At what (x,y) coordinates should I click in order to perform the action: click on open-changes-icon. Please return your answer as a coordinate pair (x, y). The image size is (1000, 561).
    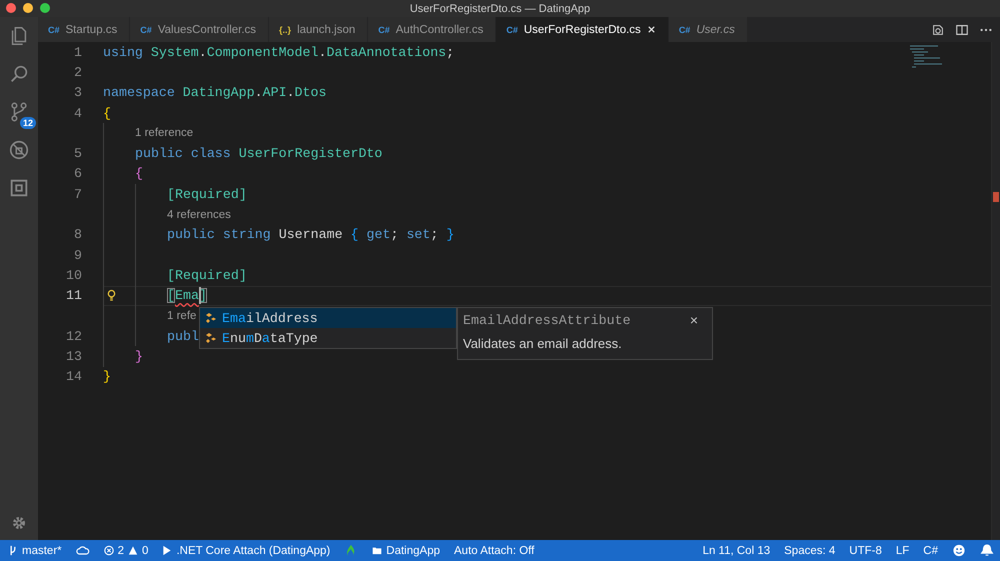
    Looking at the image, I should click on (938, 29).